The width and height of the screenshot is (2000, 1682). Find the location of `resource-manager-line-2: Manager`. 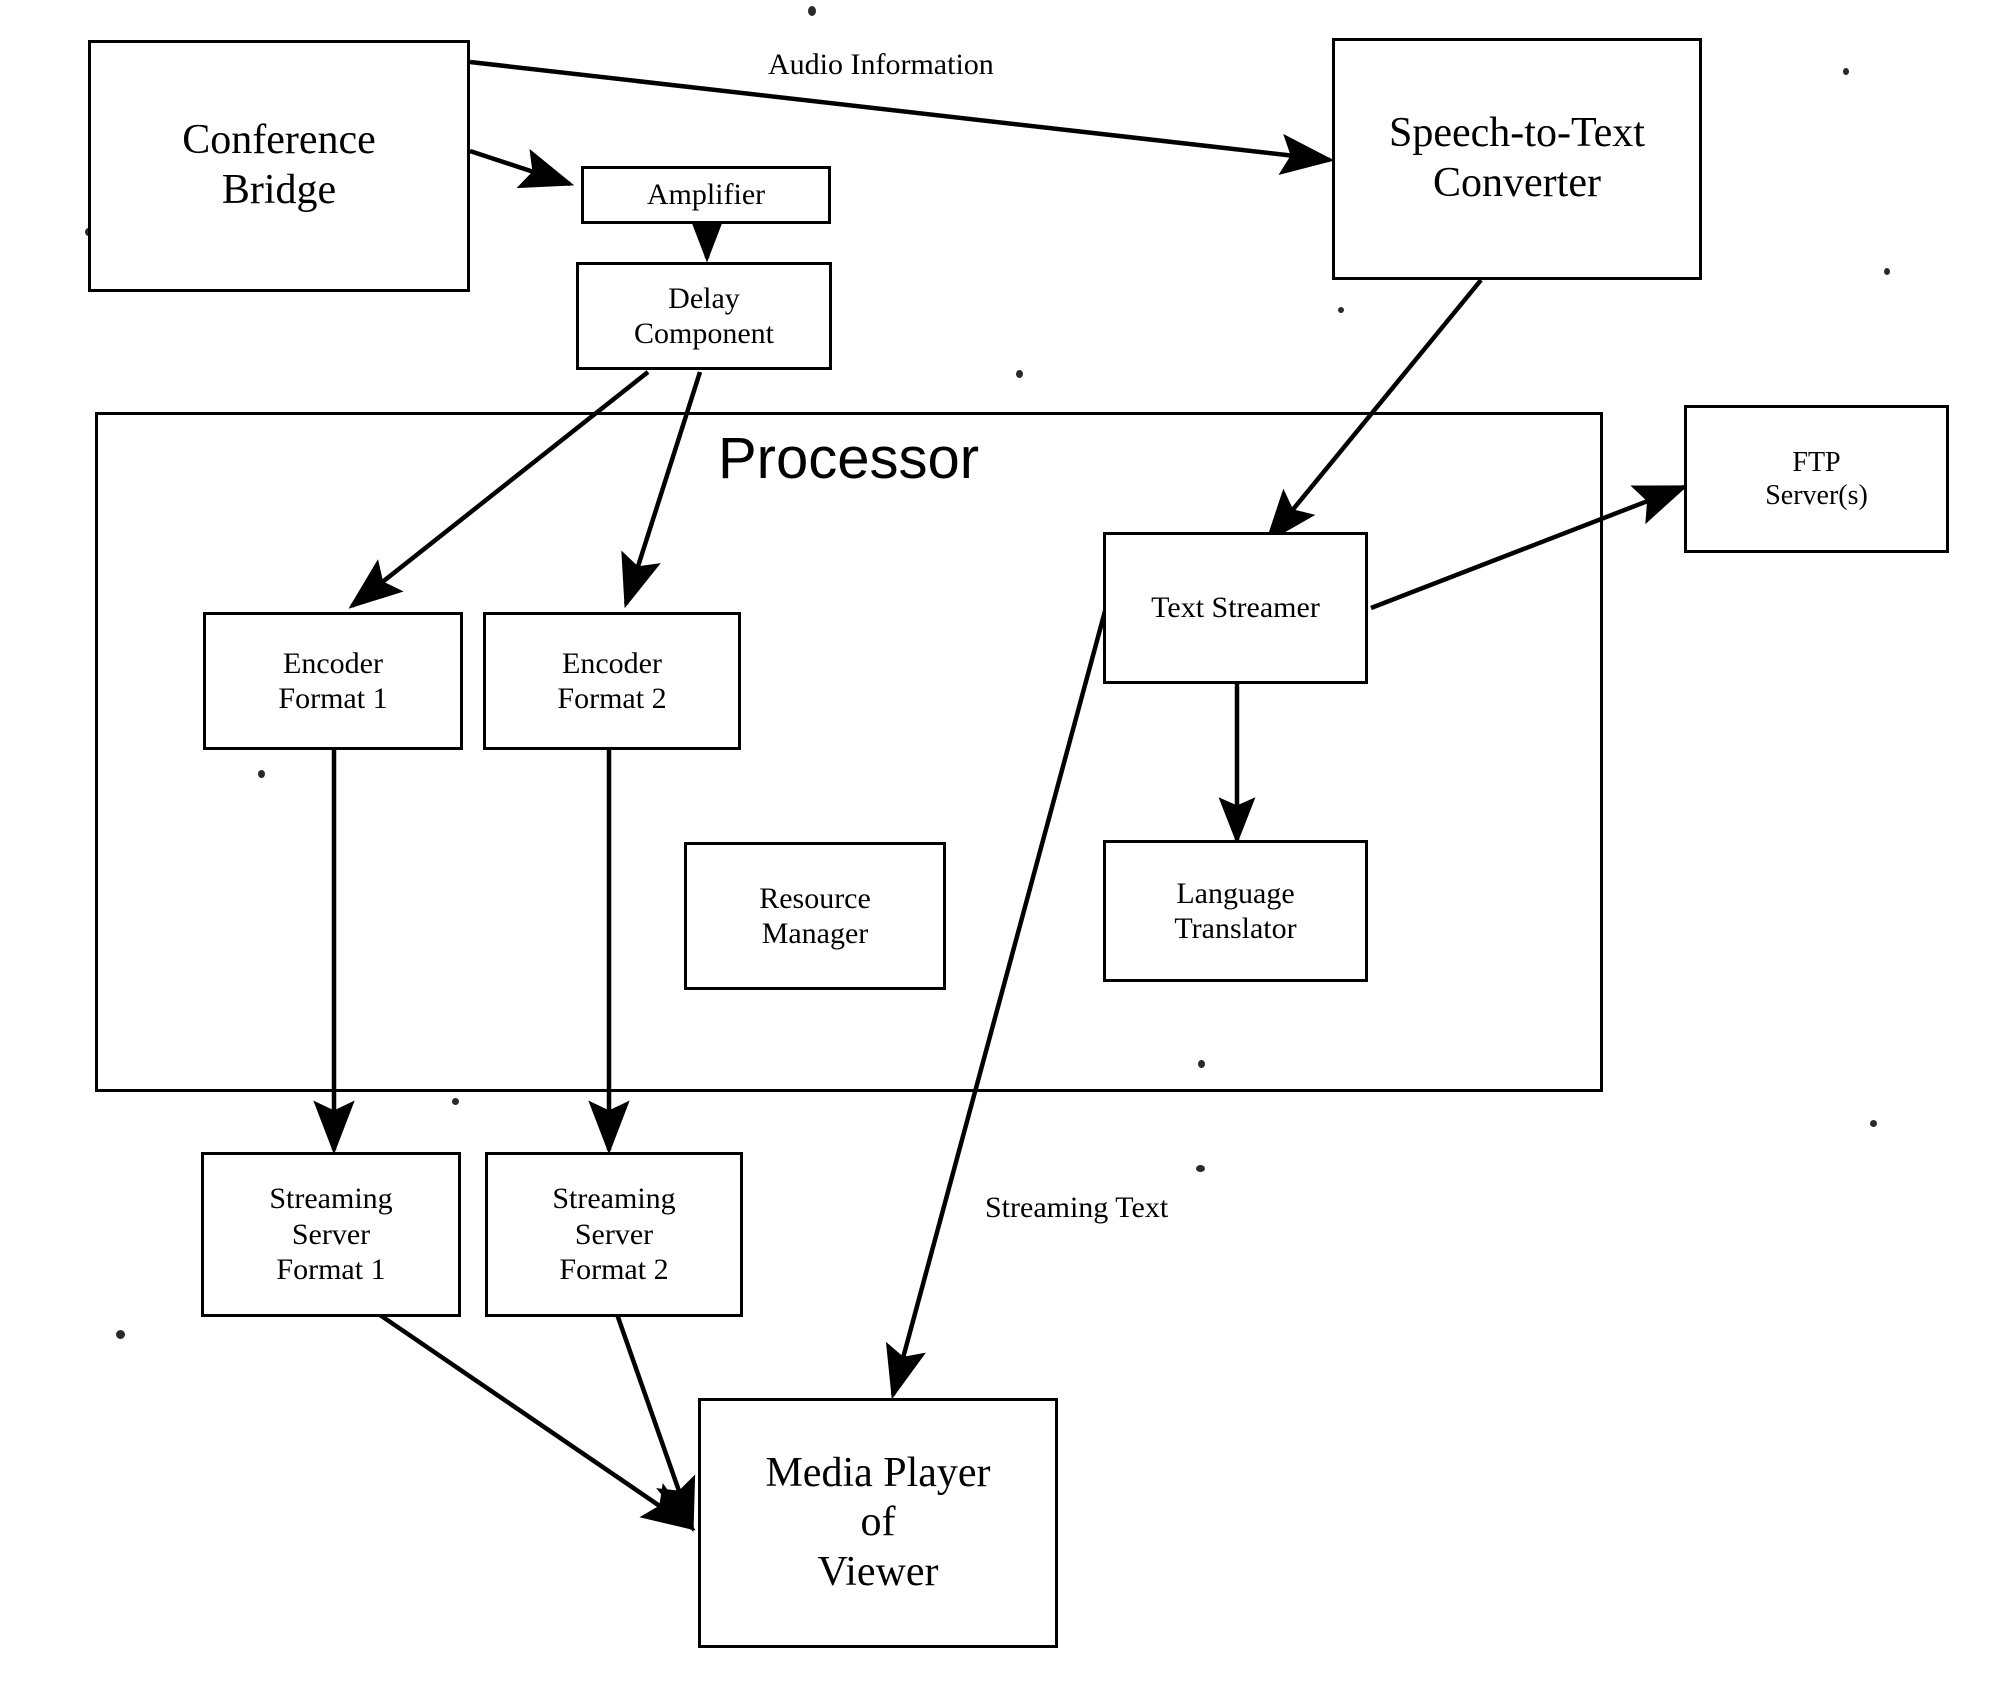

resource-manager-line-2: Manager is located at coordinates (815, 933).